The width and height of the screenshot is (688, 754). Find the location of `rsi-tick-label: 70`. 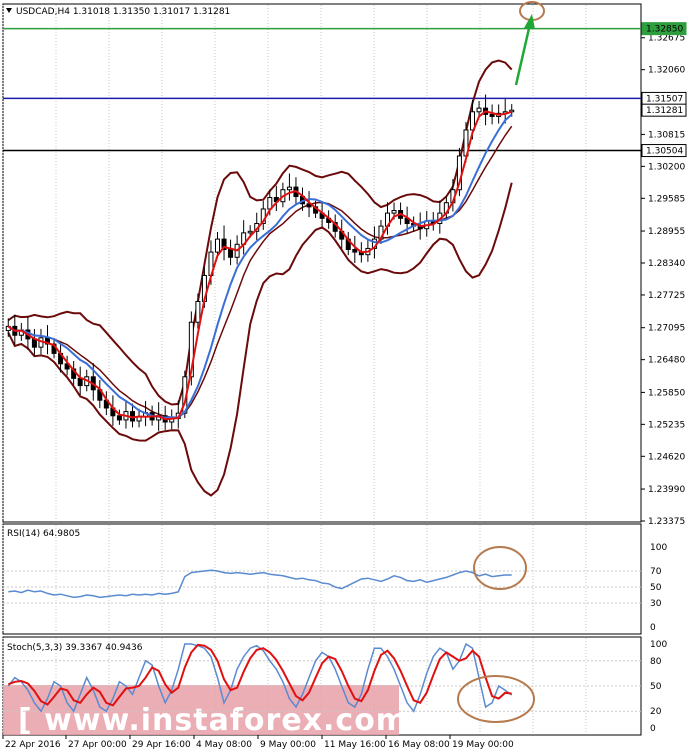

rsi-tick-label: 70 is located at coordinates (656, 572).